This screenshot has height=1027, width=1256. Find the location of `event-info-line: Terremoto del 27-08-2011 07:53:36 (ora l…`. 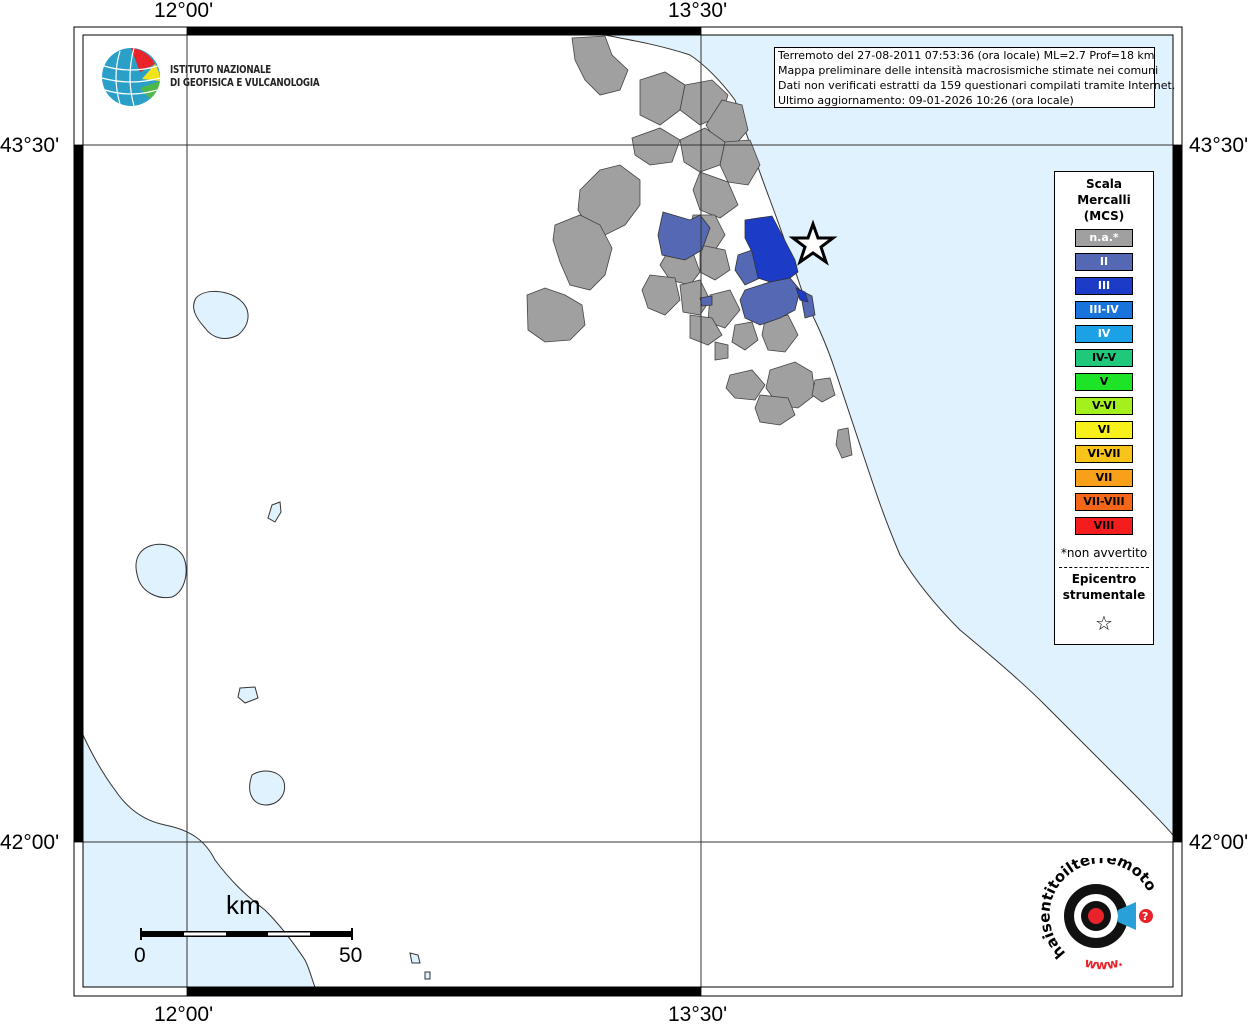

event-info-line: Terremoto del 27-08-2011 07:53:36 (ora l… is located at coordinates (966, 55).